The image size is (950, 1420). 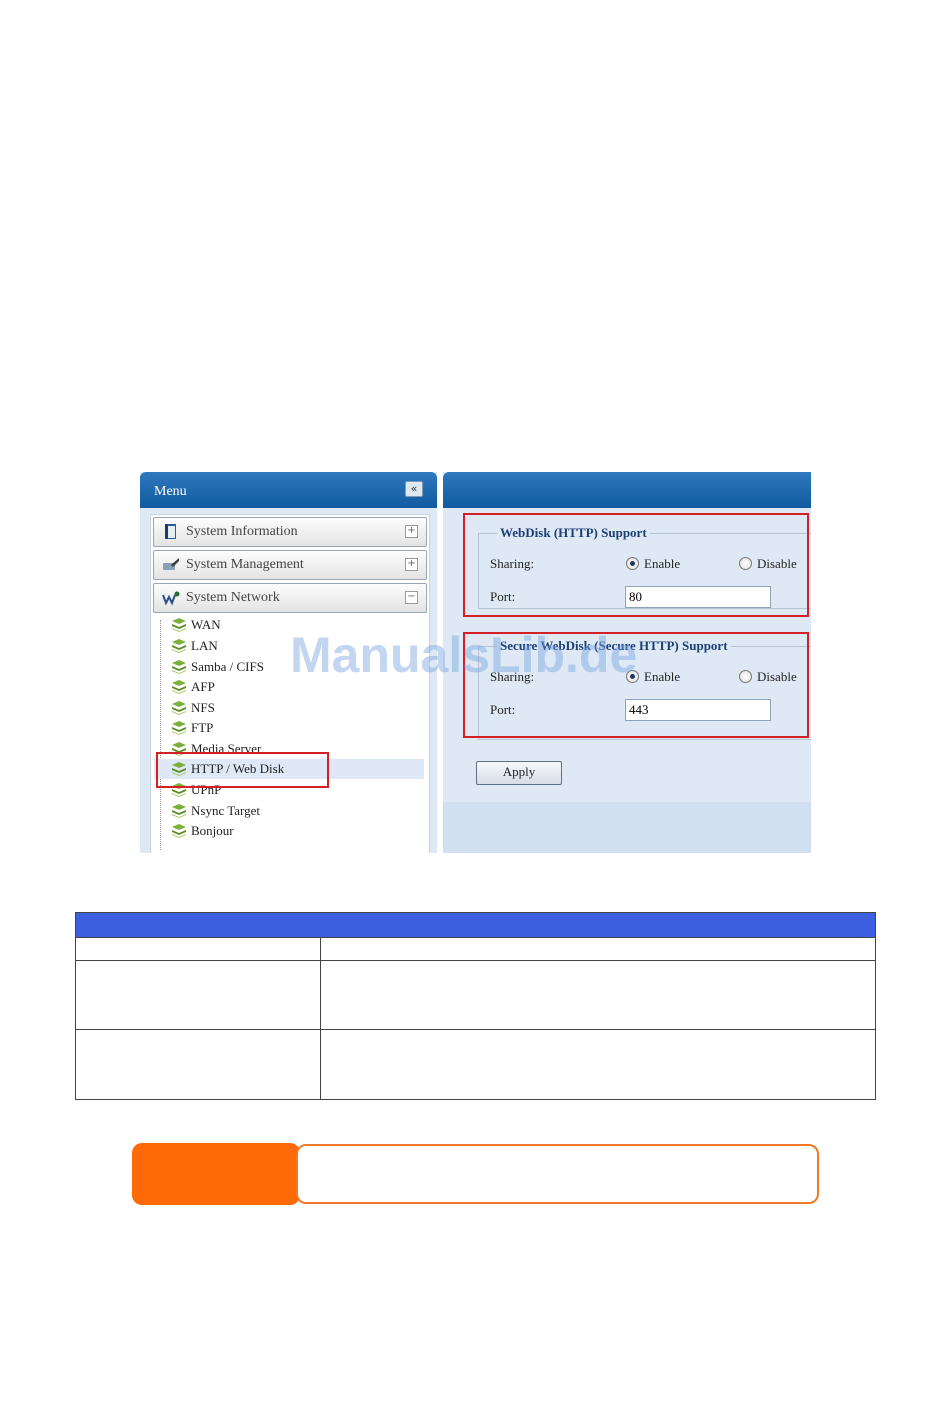 I want to click on menu-item-nfs: NFS, so click(x=297, y=708).